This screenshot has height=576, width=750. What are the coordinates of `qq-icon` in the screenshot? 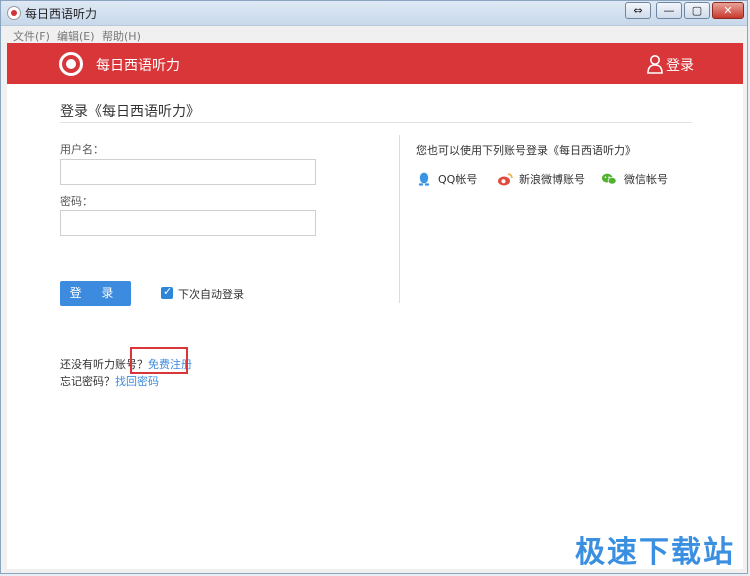 It's located at (424, 179).